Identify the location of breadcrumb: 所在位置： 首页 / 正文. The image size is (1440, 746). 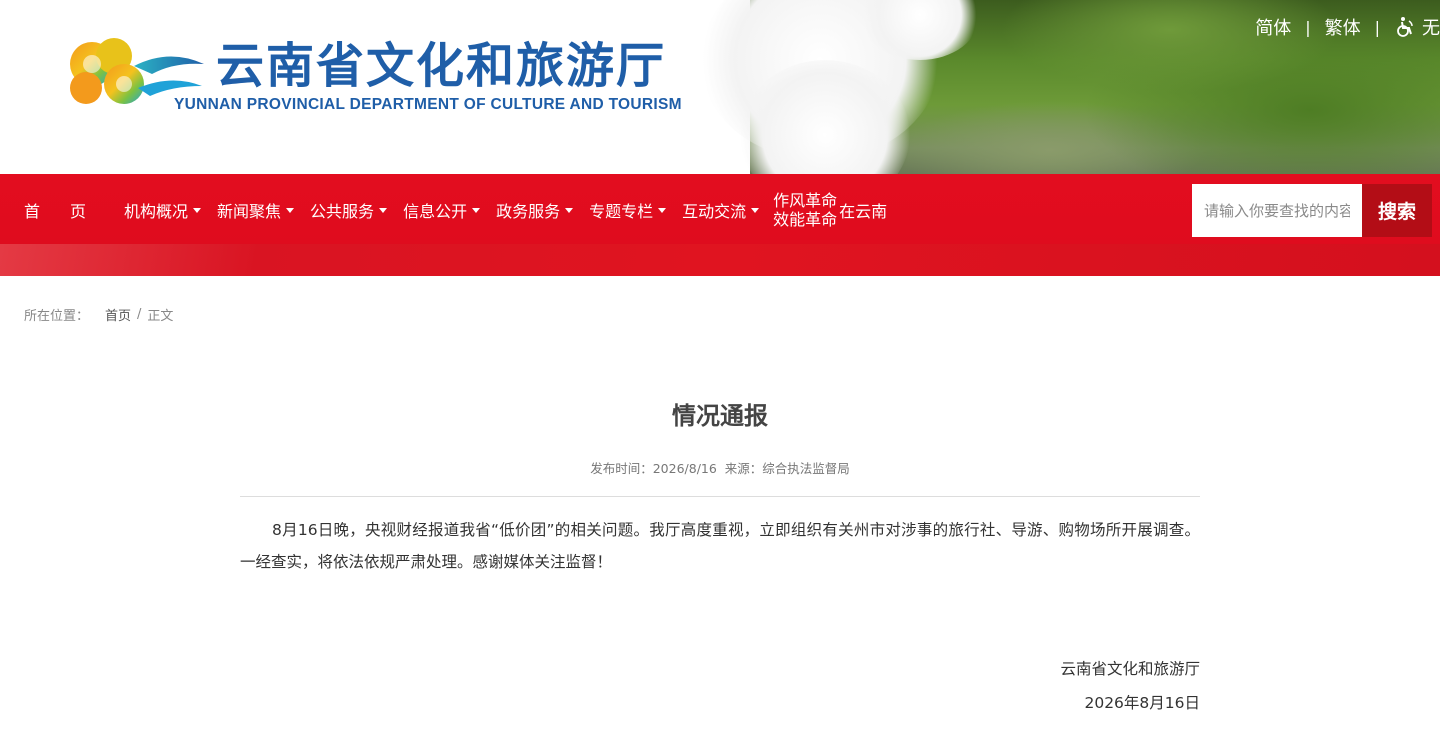
(98, 314).